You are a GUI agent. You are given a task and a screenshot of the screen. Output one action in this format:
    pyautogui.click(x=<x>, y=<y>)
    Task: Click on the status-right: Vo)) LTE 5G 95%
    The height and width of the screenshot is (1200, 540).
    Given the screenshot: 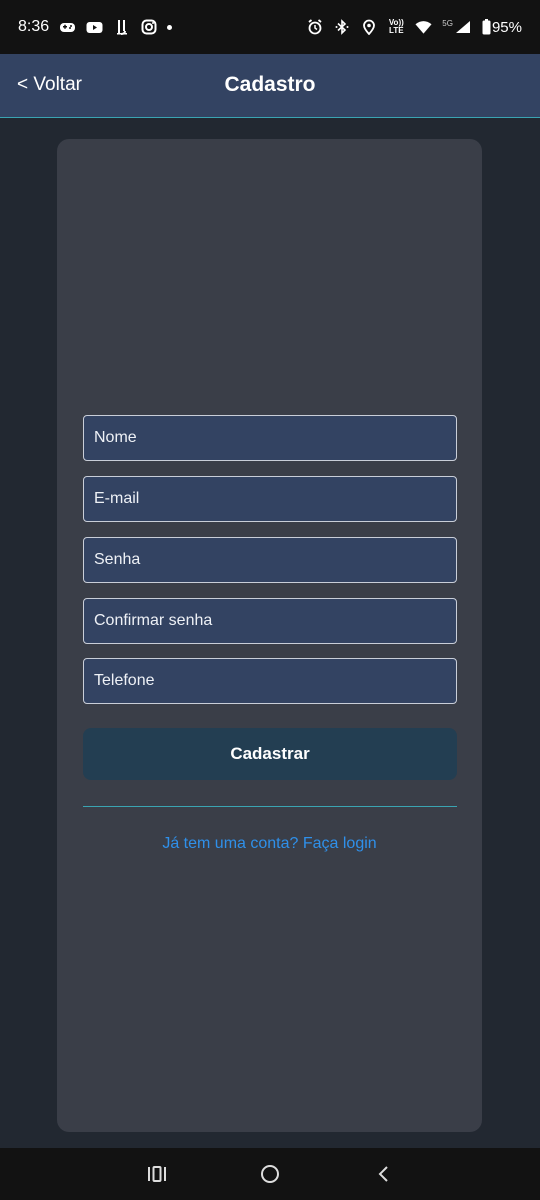 What is the action you would take?
    pyautogui.click(x=414, y=27)
    